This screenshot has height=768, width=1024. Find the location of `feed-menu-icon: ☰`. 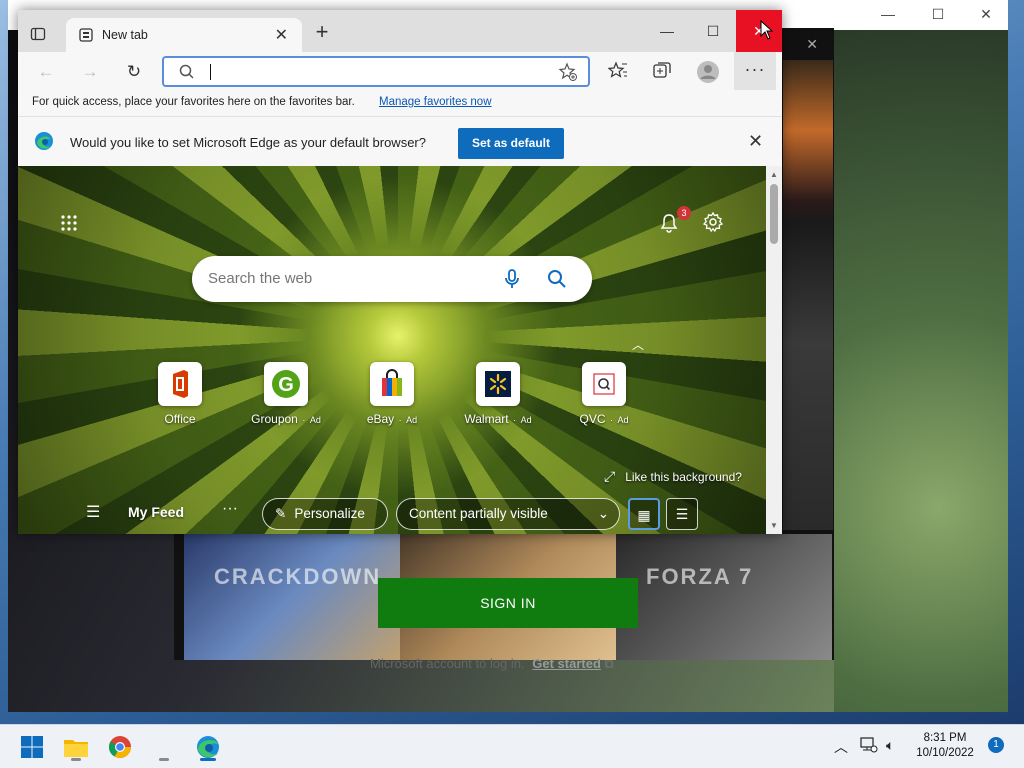

feed-menu-icon: ☰ is located at coordinates (93, 512).